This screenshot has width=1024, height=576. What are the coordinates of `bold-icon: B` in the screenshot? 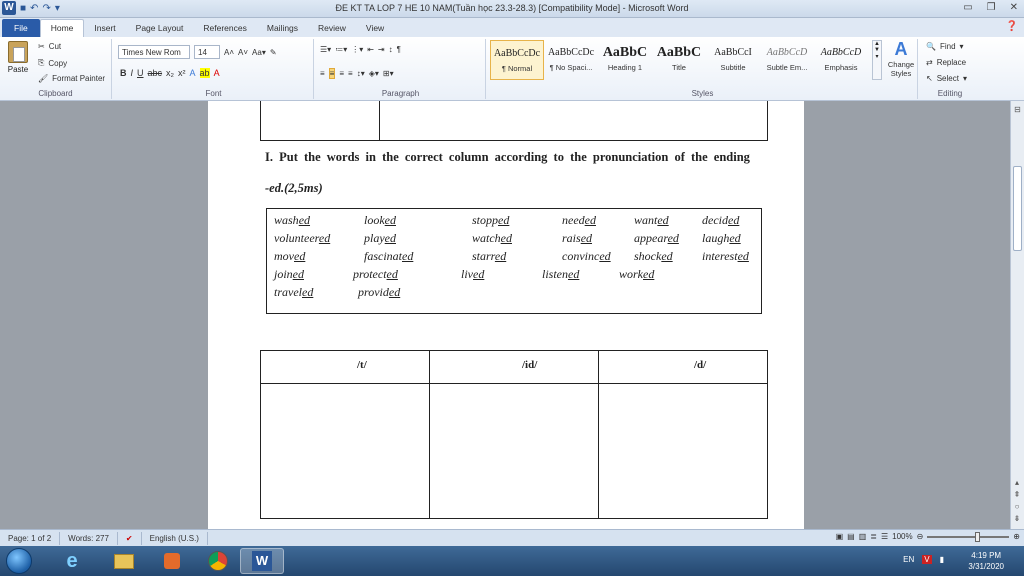 It's located at (123, 73).